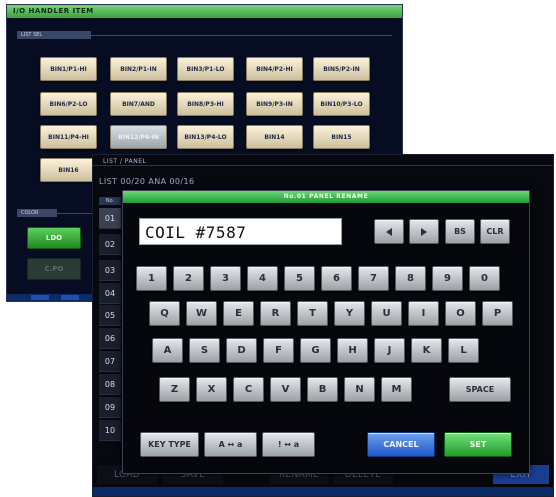 The width and height of the screenshot is (556, 497). Describe the element at coordinates (201, 313) in the screenshot. I see `key-w: W` at that location.